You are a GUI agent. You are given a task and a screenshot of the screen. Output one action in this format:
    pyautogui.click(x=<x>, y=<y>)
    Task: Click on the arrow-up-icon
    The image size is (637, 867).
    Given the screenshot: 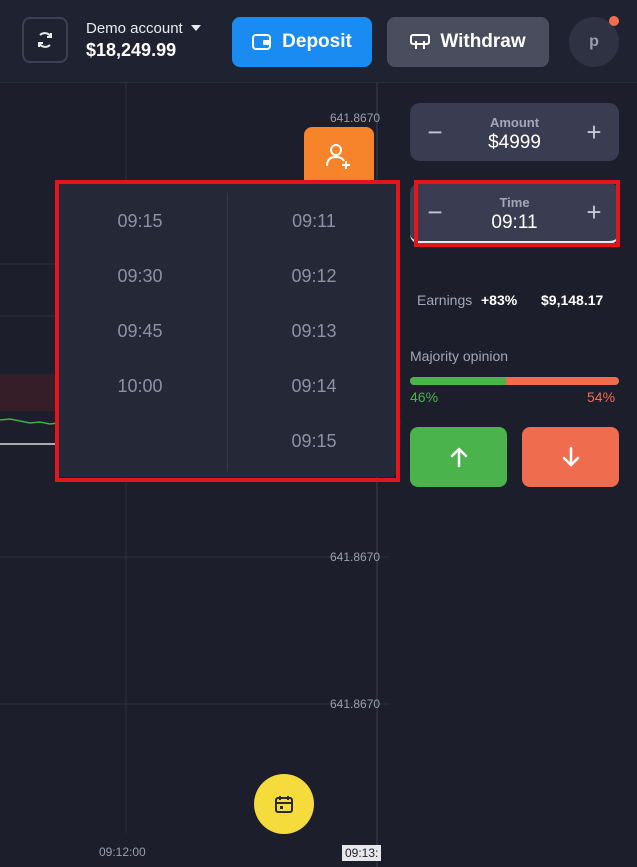 What is the action you would take?
    pyautogui.click(x=458, y=457)
    